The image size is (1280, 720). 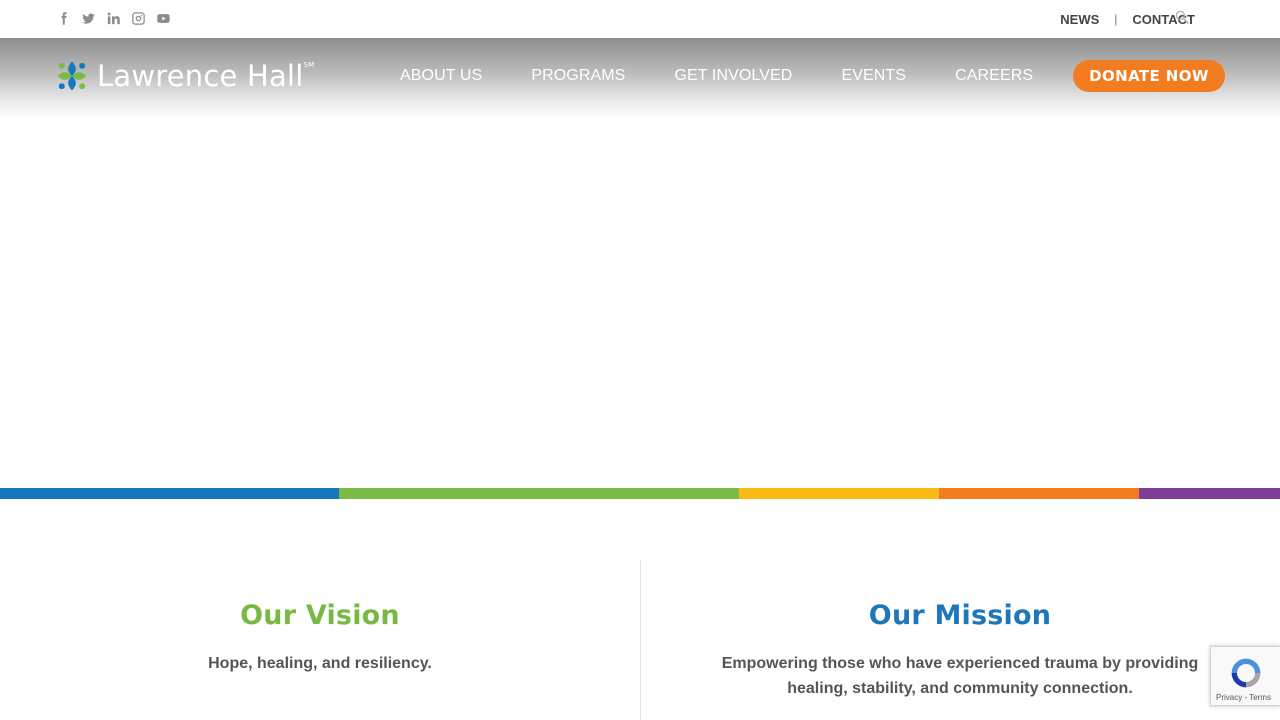 I want to click on nav-events: EVENTS, so click(x=873, y=76).